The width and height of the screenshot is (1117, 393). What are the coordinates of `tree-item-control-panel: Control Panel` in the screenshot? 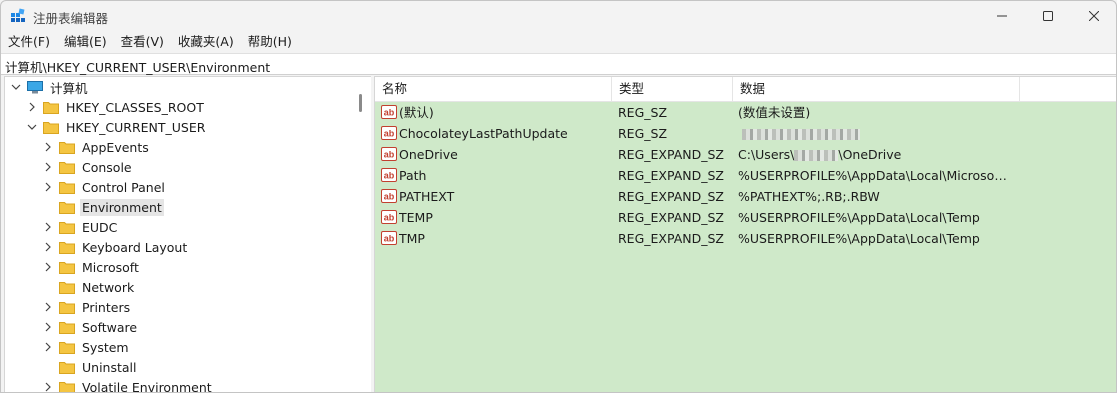 It's located at (105, 187).